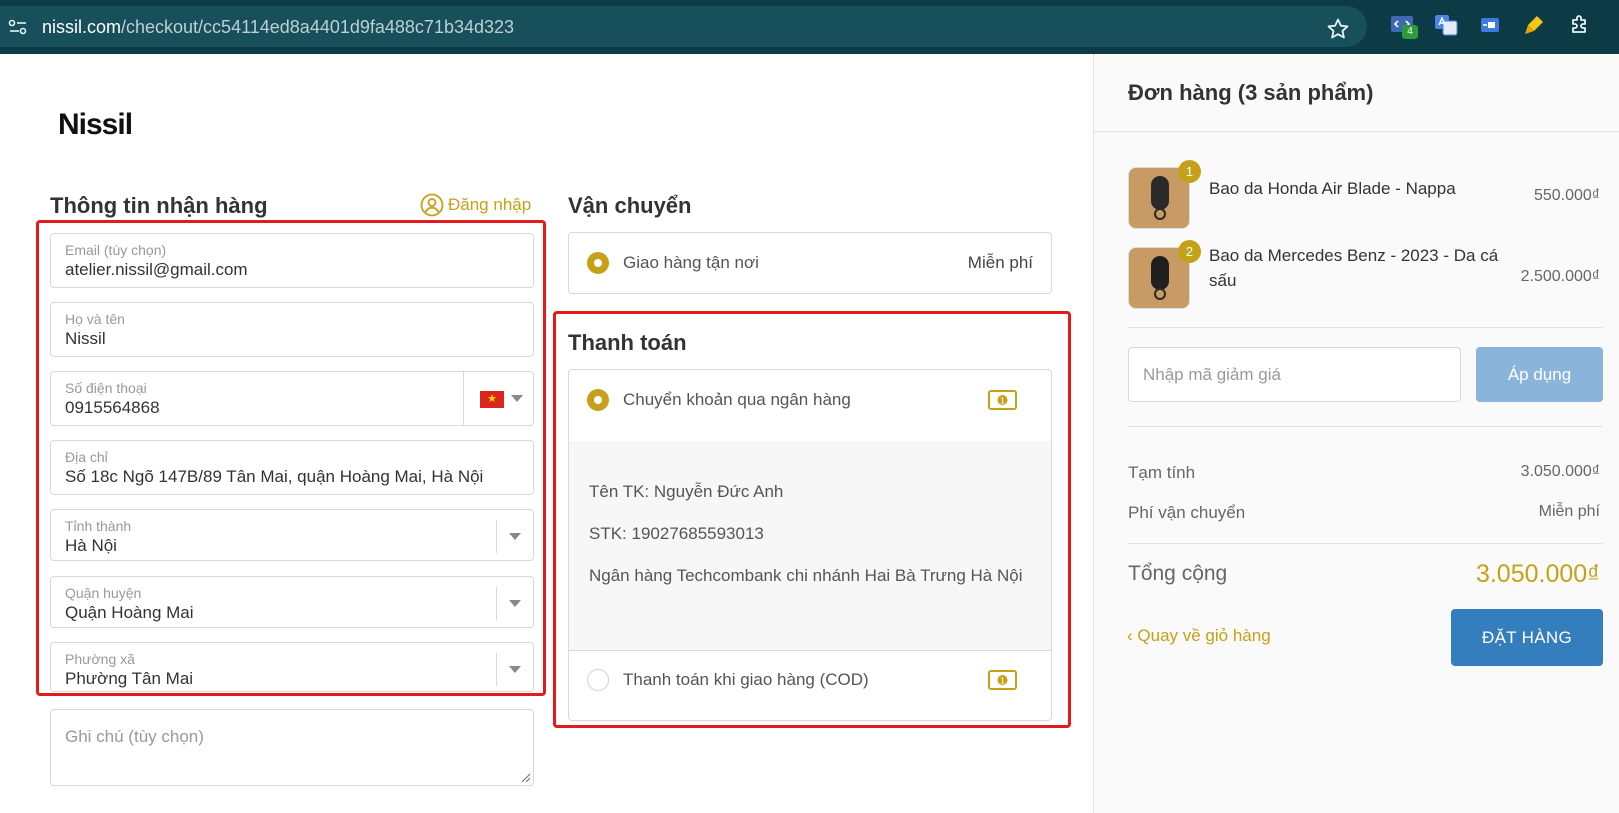 The width and height of the screenshot is (1619, 813). Describe the element at coordinates (1132, 635) in the screenshot. I see `chevron-left-icon: ‹` at that location.